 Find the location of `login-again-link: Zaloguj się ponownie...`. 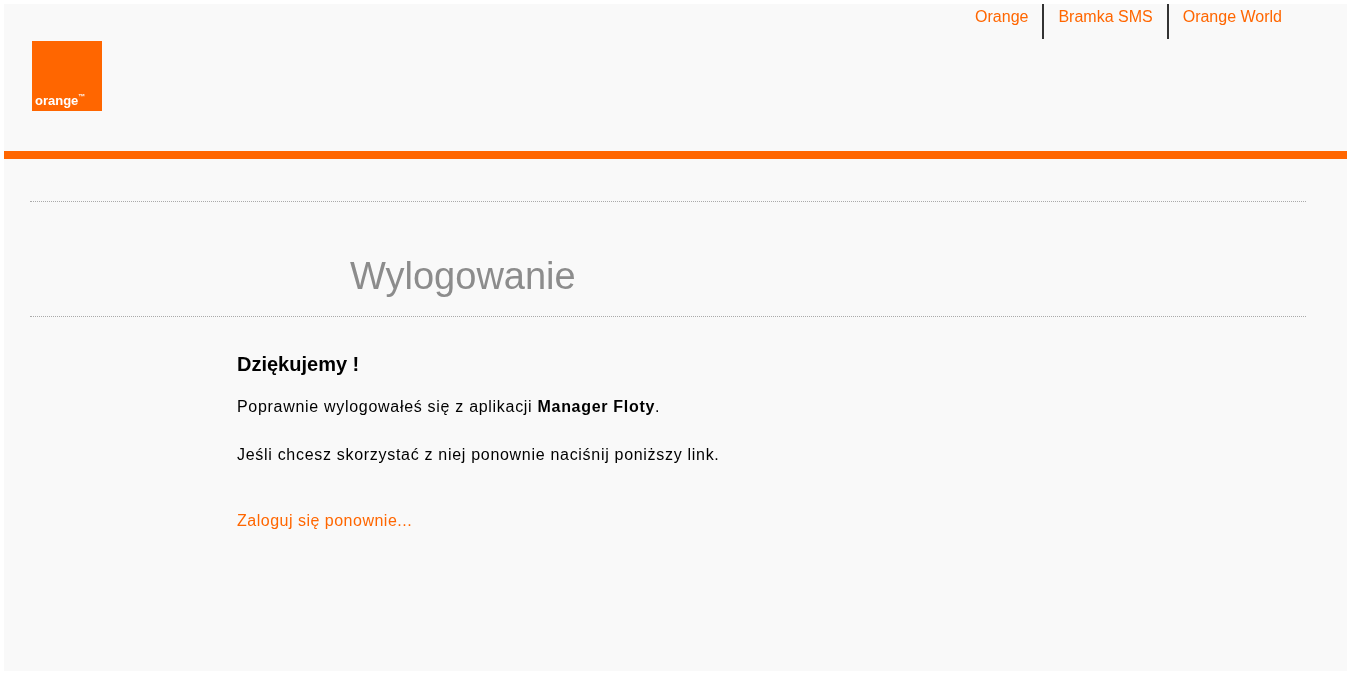

login-again-link: Zaloguj się ponownie... is located at coordinates (325, 521).